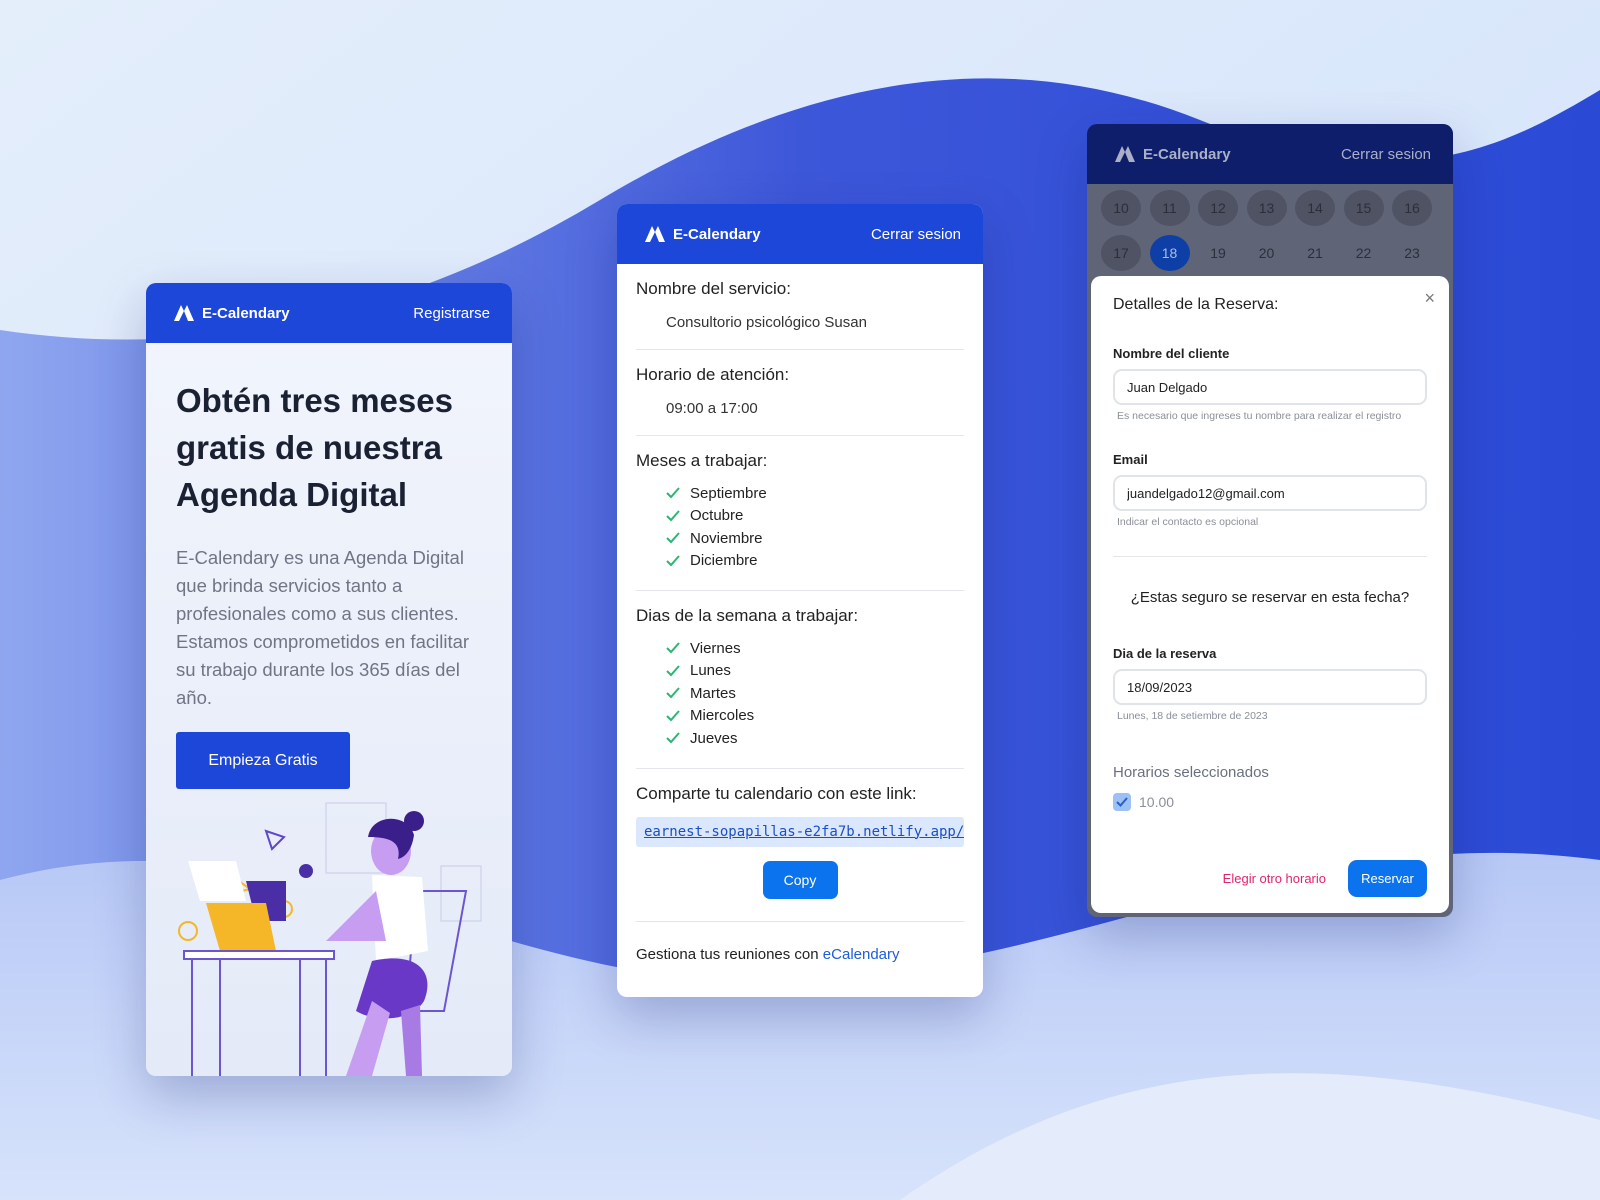 Image resolution: width=1600 pixels, height=1200 pixels. I want to click on list-item: Octubre, so click(815, 516).